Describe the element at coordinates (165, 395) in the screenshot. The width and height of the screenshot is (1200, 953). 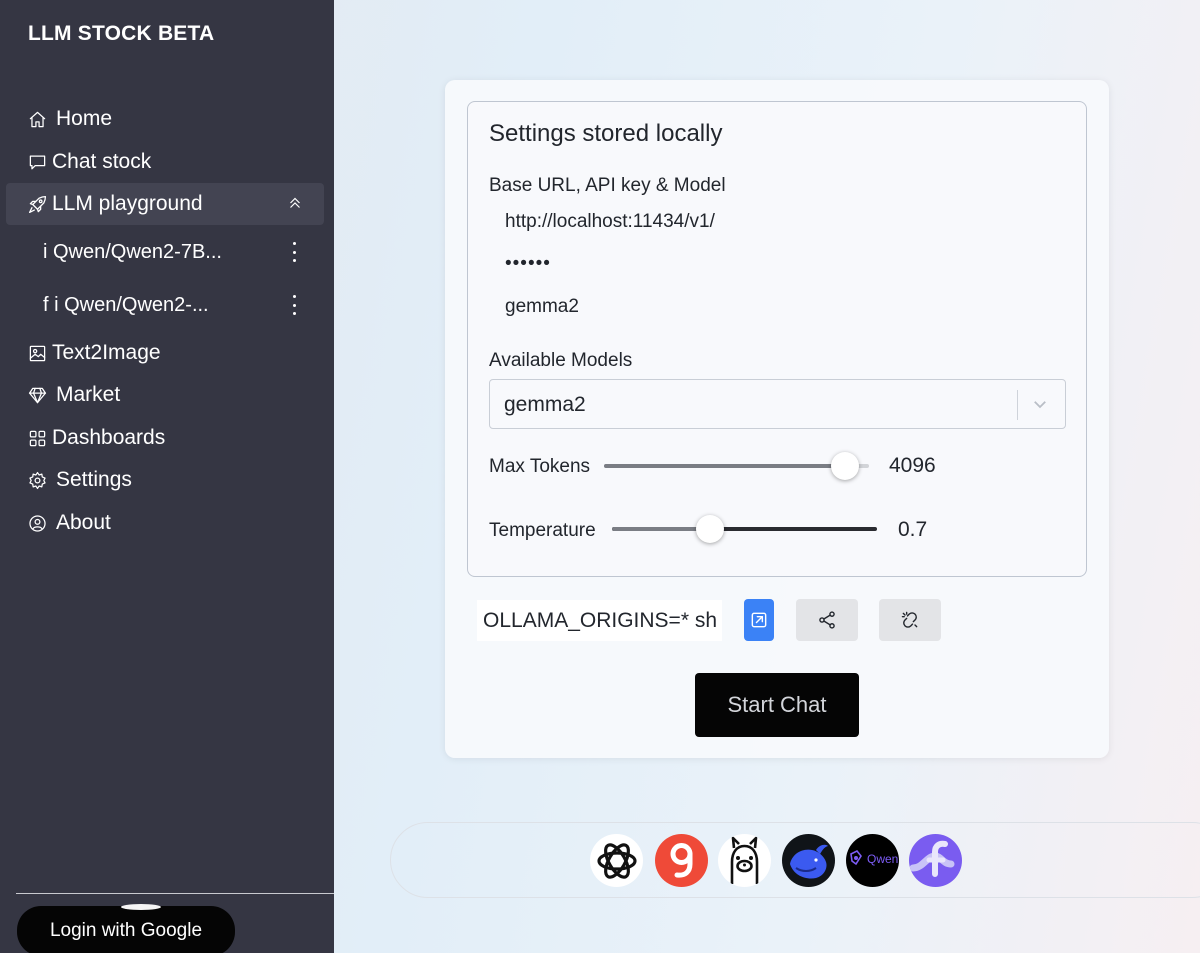
I see `sidebar-item-market: Market` at that location.